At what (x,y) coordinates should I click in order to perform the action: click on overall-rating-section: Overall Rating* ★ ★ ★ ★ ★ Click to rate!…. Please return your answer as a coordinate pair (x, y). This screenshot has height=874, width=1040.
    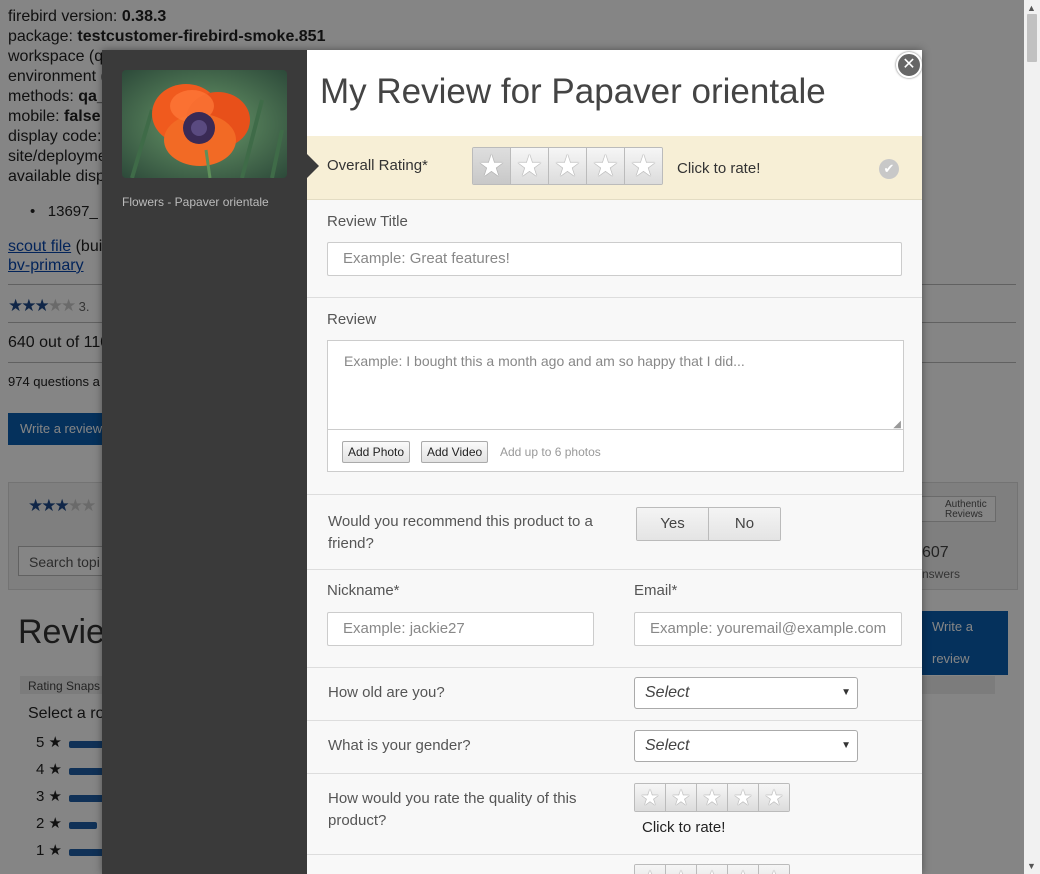
    Looking at the image, I should click on (614, 168).